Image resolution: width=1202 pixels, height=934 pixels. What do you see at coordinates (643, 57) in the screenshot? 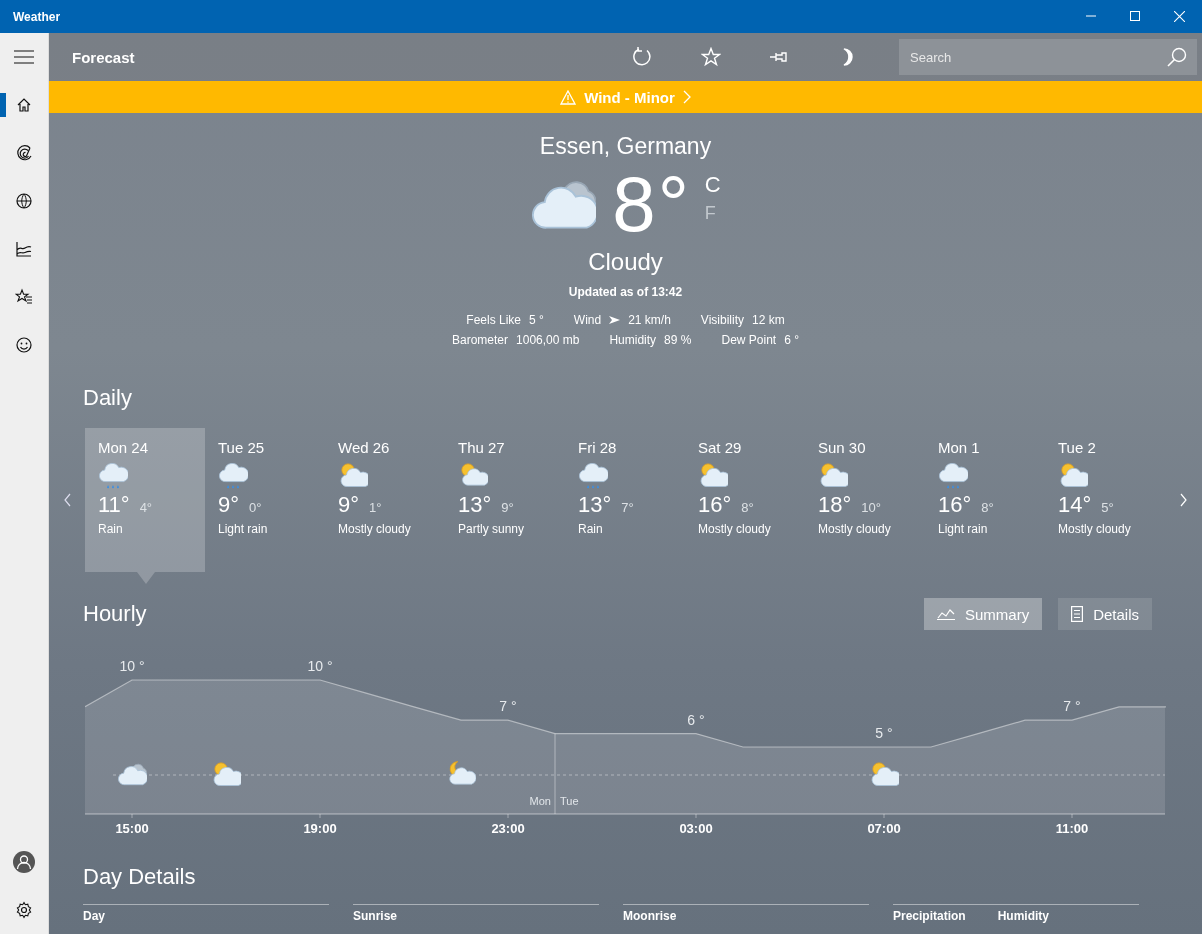
I see `refresh-icon` at bounding box center [643, 57].